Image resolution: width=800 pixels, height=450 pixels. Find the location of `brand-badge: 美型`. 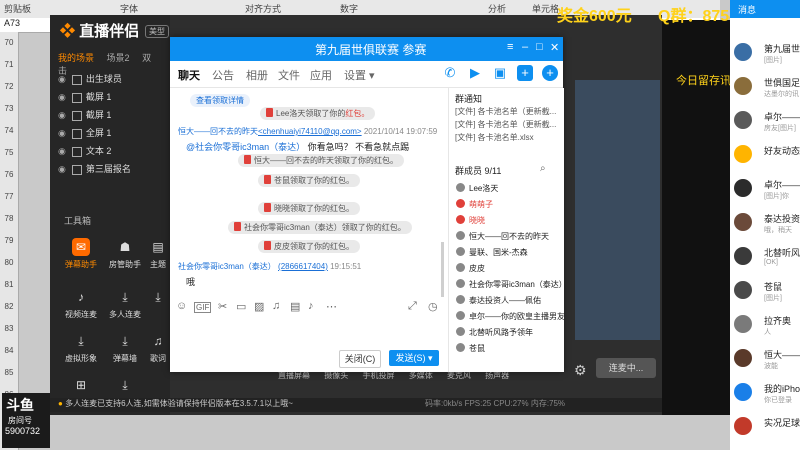

brand-badge: 美型 is located at coordinates (157, 31).